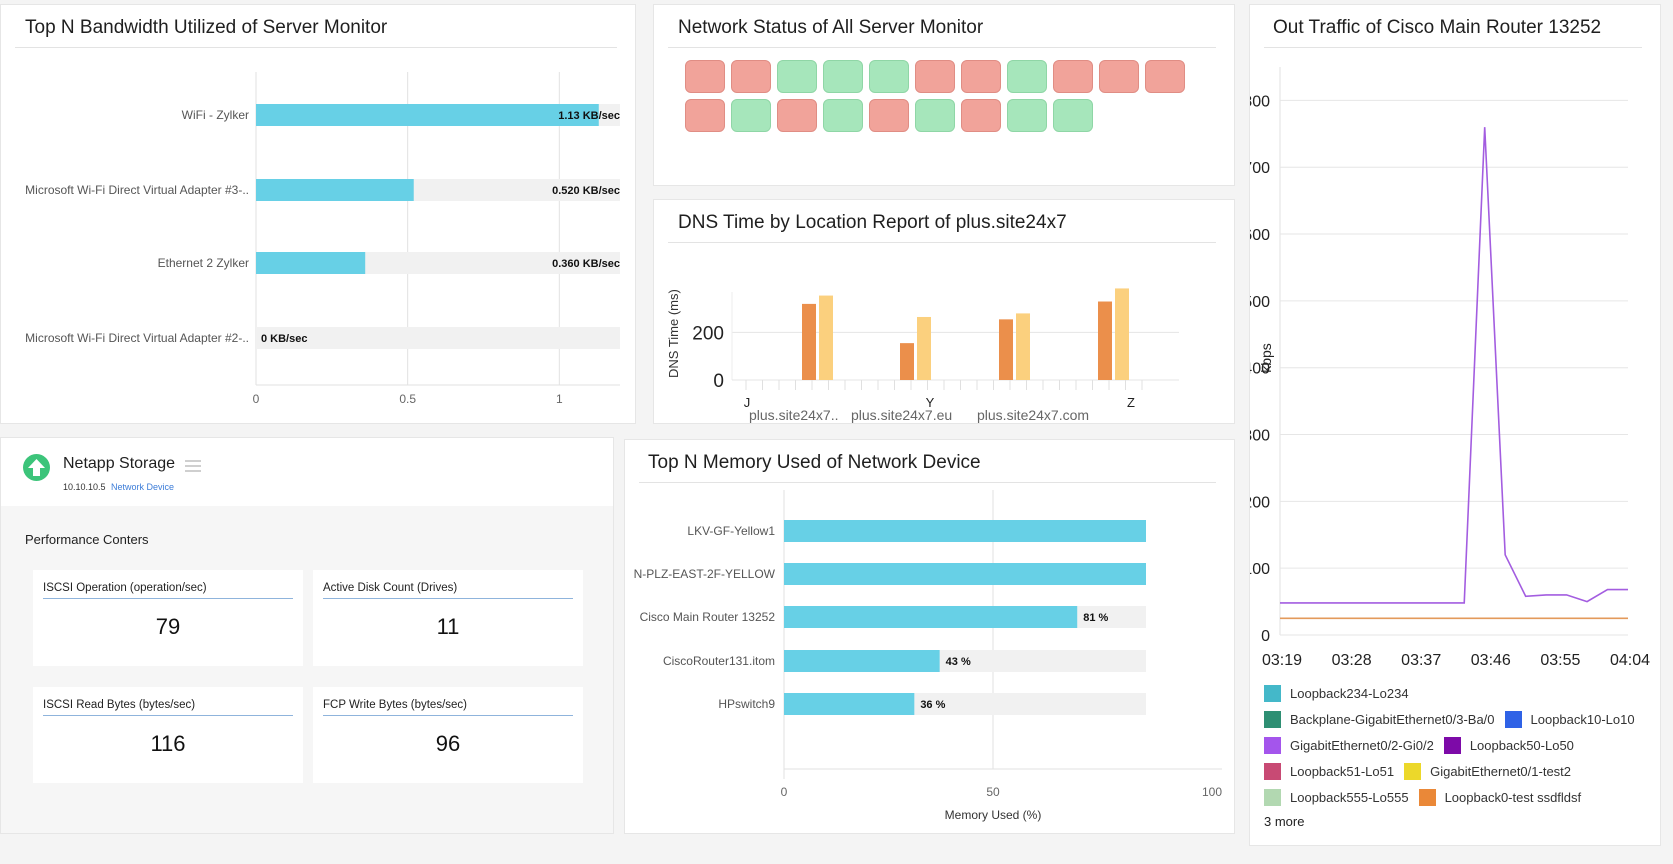  I want to click on metric-card: Active Disk Count (Drives) 11, so click(448, 618).